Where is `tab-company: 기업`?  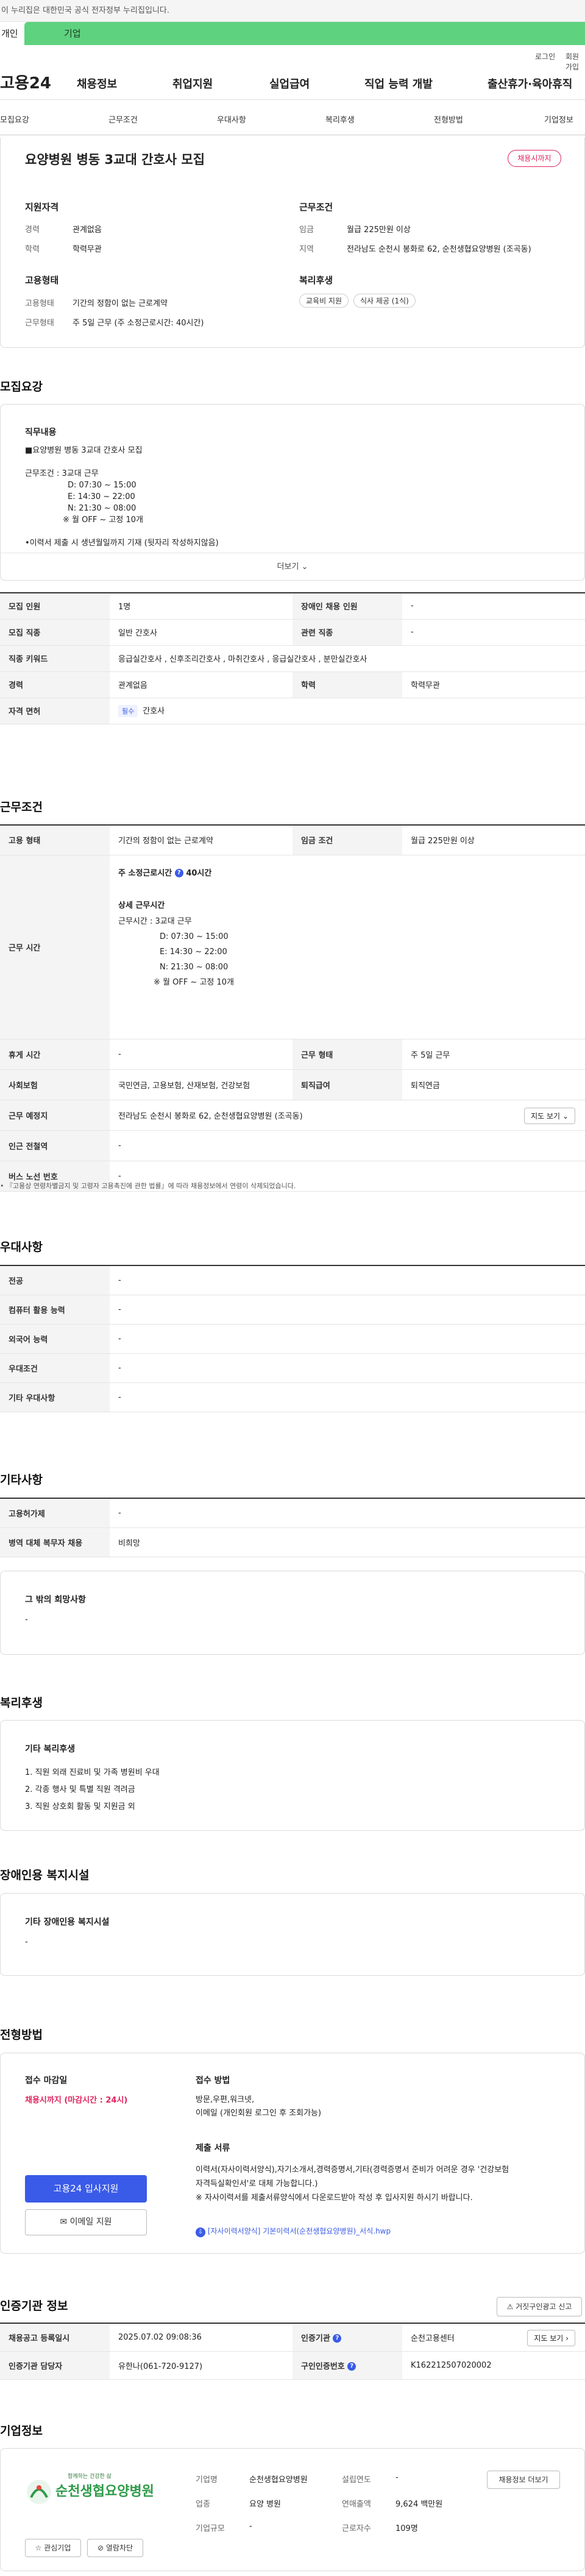 tab-company: 기업 is located at coordinates (304, 33).